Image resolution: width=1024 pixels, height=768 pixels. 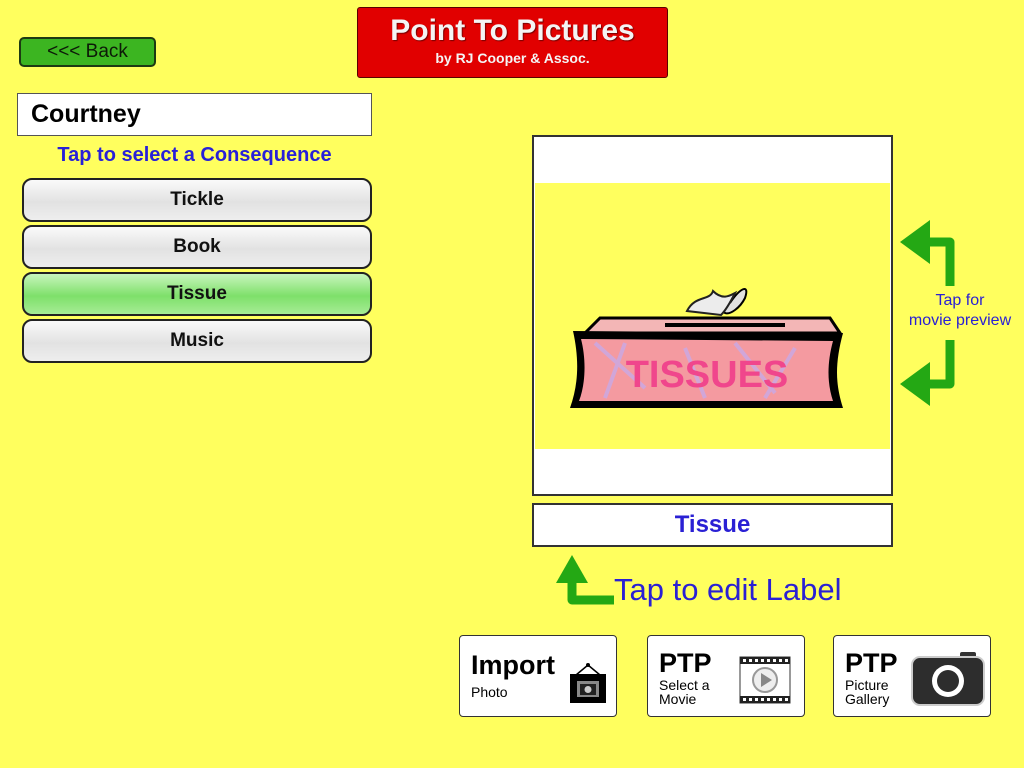 What do you see at coordinates (960, 320) in the screenshot?
I see `movie-hint-line2: movie preview` at bounding box center [960, 320].